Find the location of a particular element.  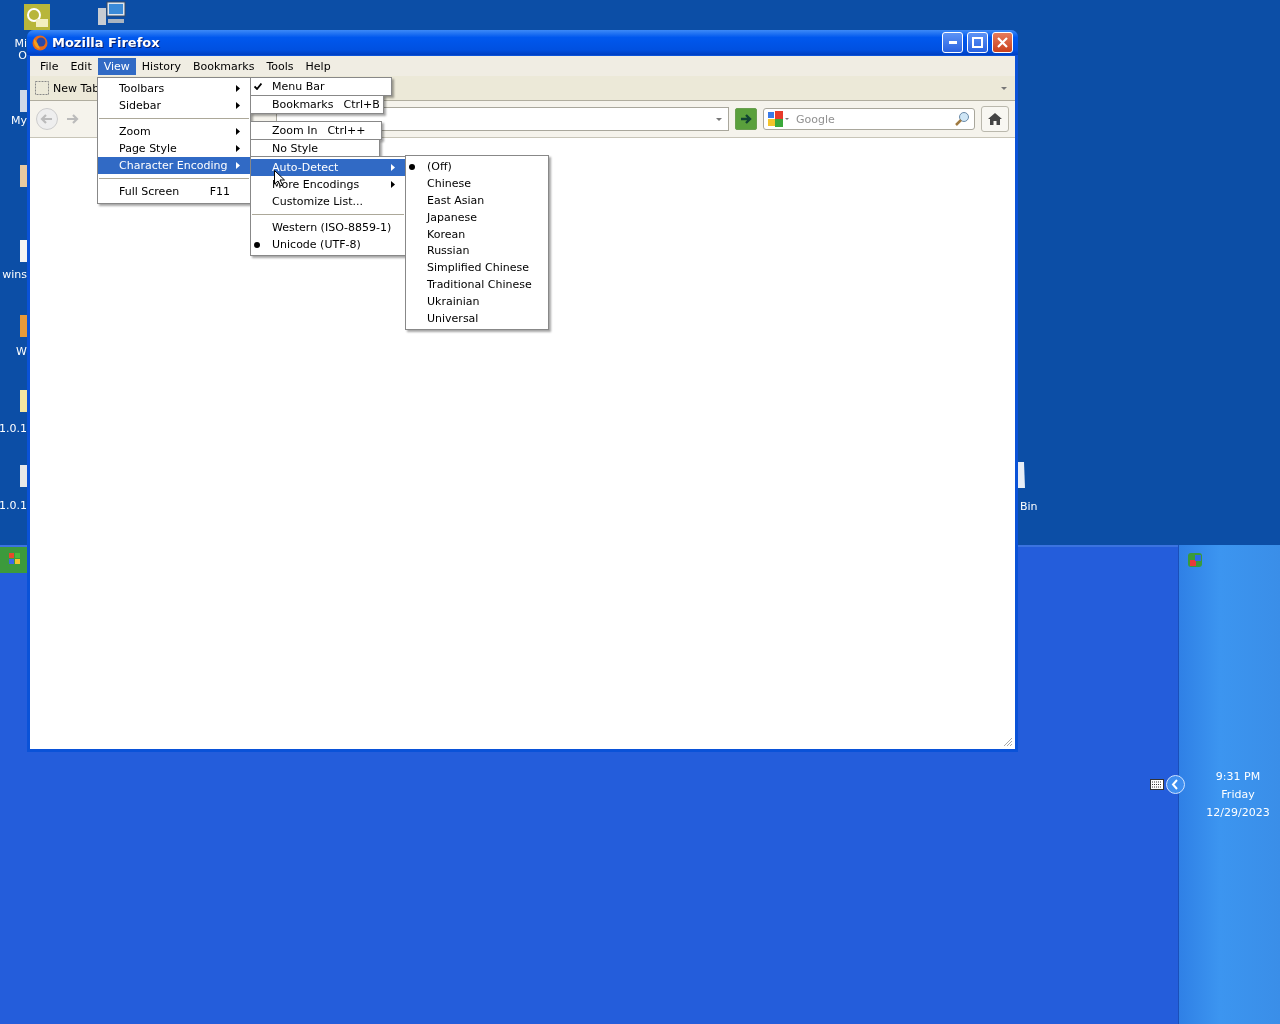

menu-item: Zoom is located at coordinates (174, 131).